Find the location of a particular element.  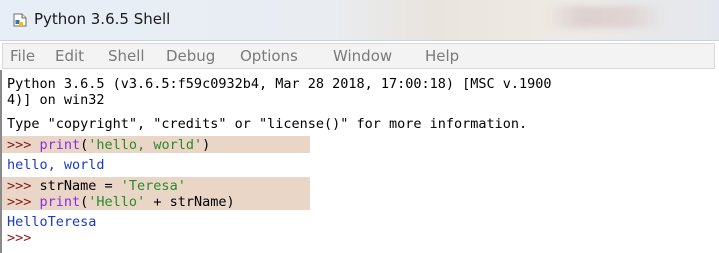

menu-file: File is located at coordinates (22, 56).